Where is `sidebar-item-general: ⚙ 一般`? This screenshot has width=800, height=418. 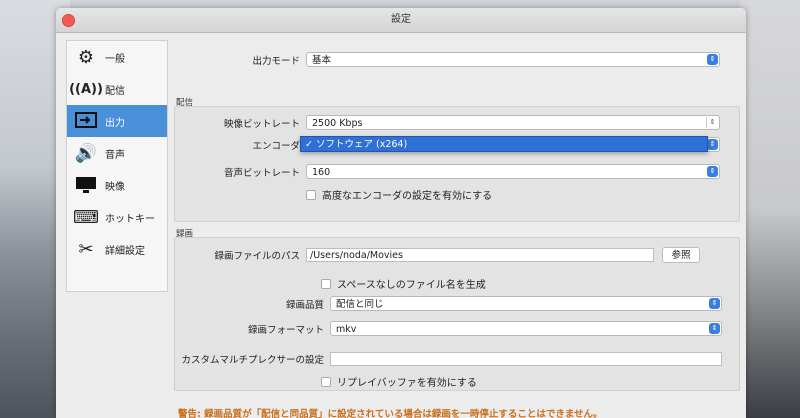 sidebar-item-general: ⚙ 一般 is located at coordinates (117, 57).